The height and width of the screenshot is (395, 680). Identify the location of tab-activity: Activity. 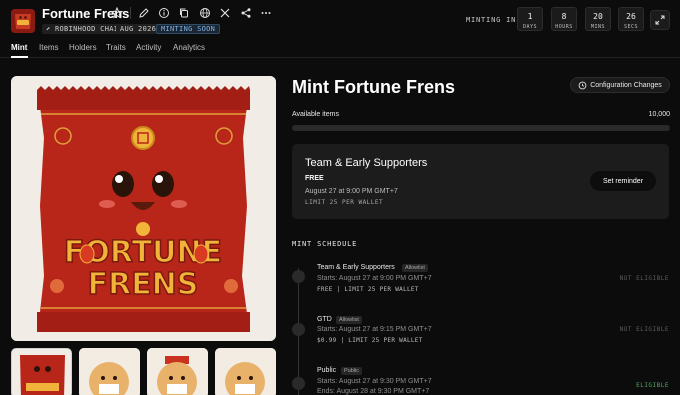
(148, 47).